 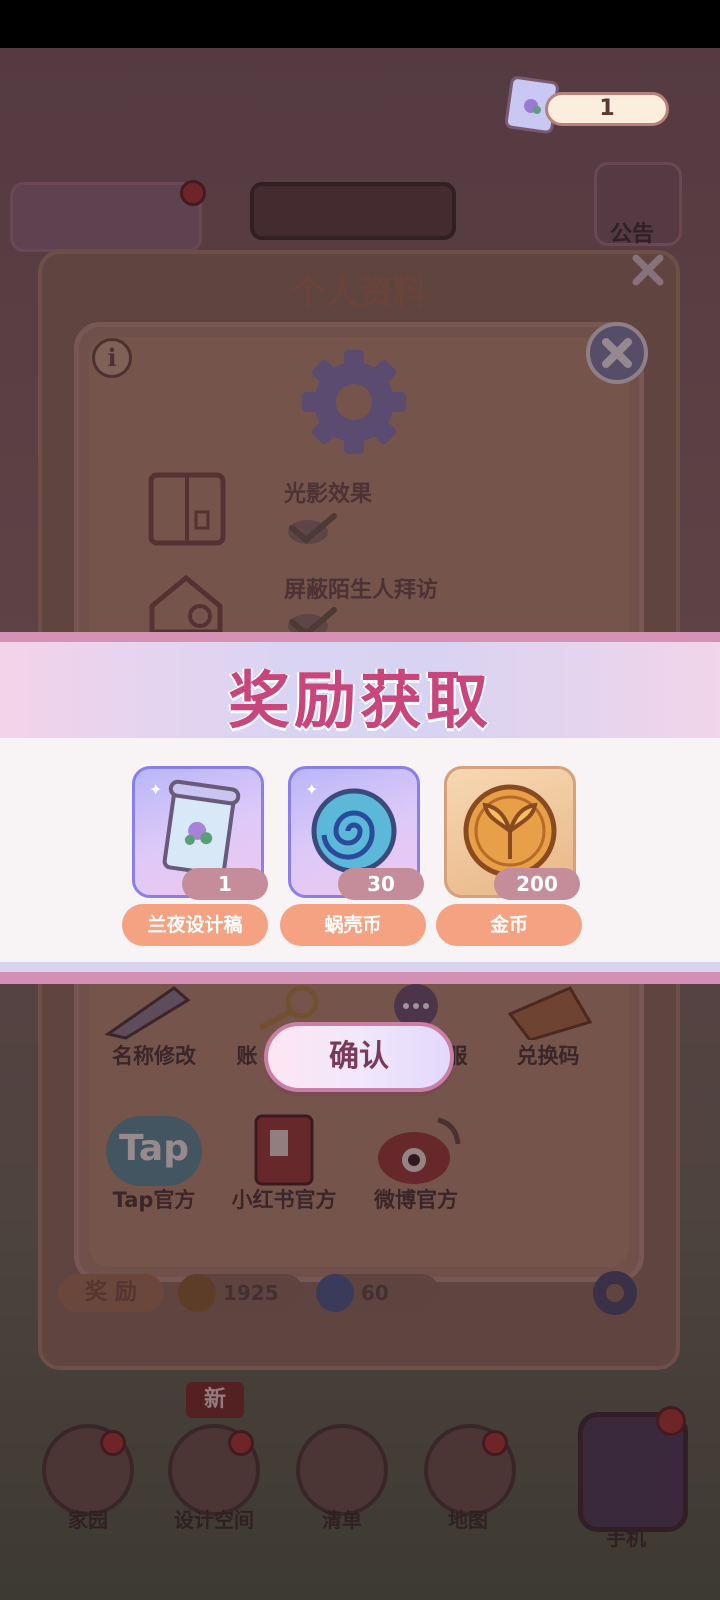 What do you see at coordinates (607, 109) in the screenshot?
I see `design-scroll-count: 1` at bounding box center [607, 109].